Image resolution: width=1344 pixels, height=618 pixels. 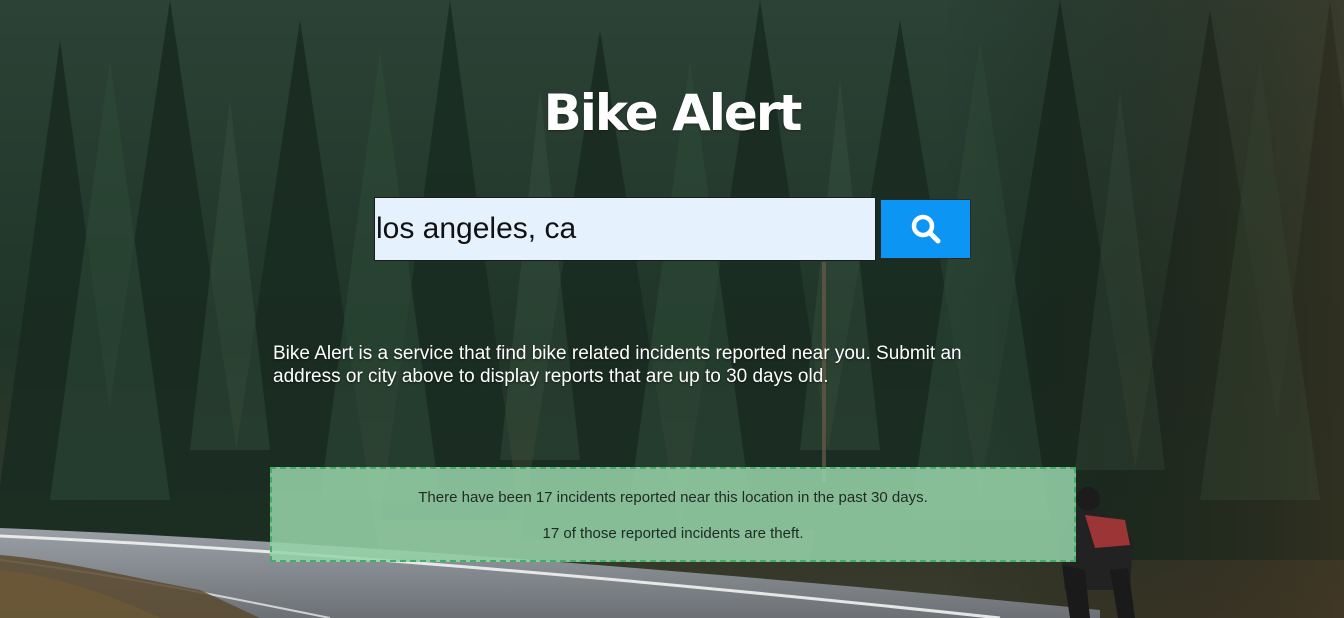 I want to click on location-search-input, so click(x=625, y=229).